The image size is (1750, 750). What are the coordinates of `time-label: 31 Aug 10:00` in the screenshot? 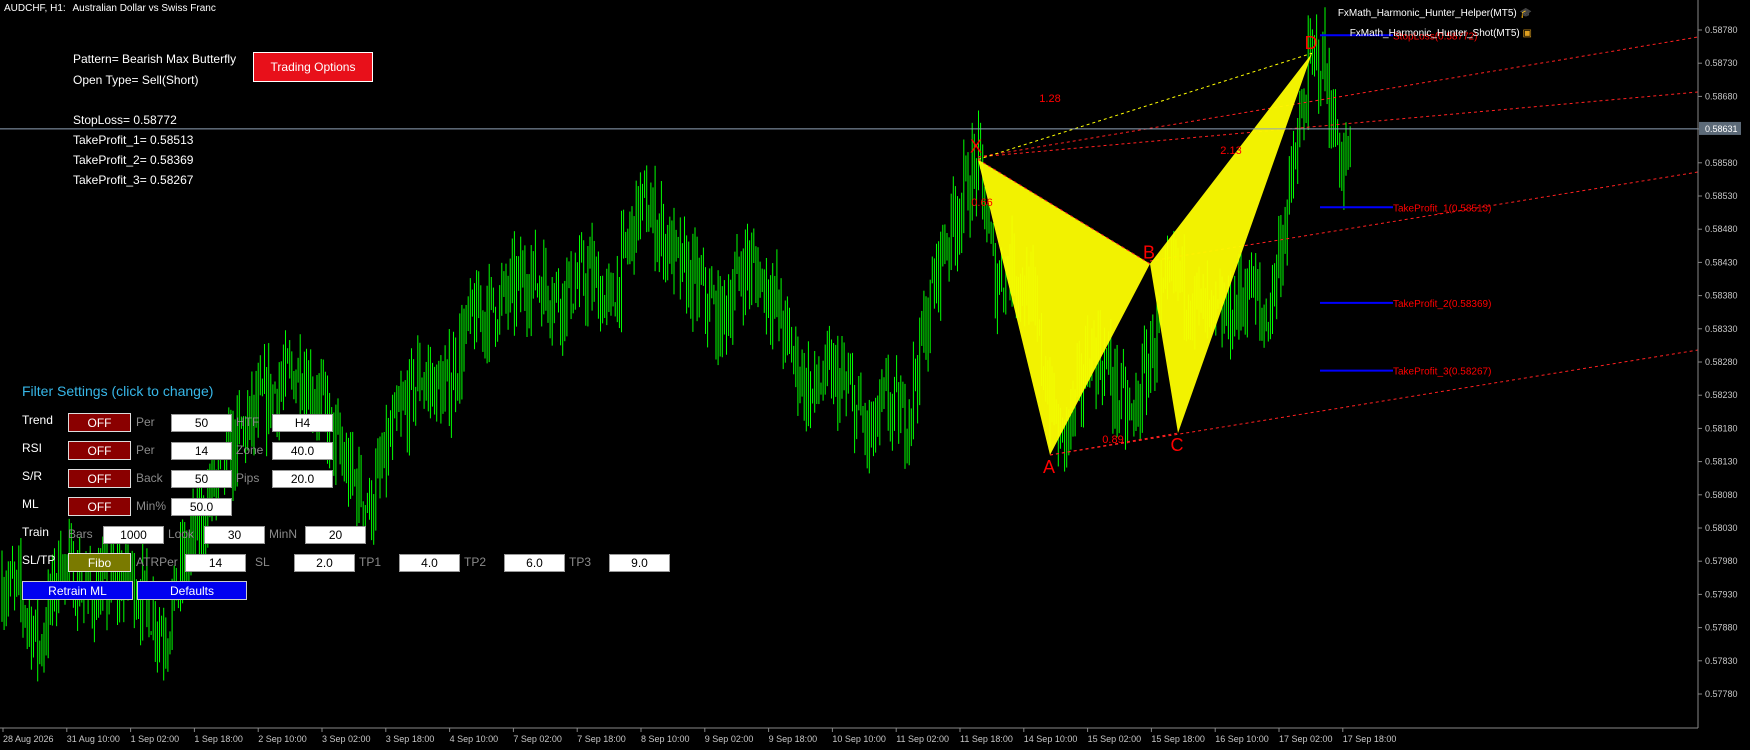 It's located at (93, 739).